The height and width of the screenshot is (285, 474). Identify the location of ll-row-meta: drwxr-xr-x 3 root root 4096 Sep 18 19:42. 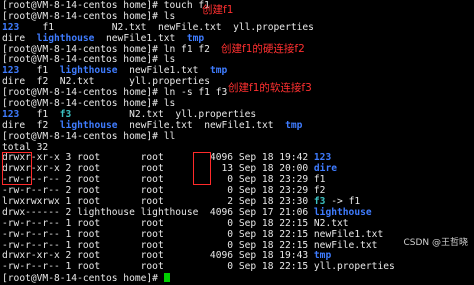
(158, 158).